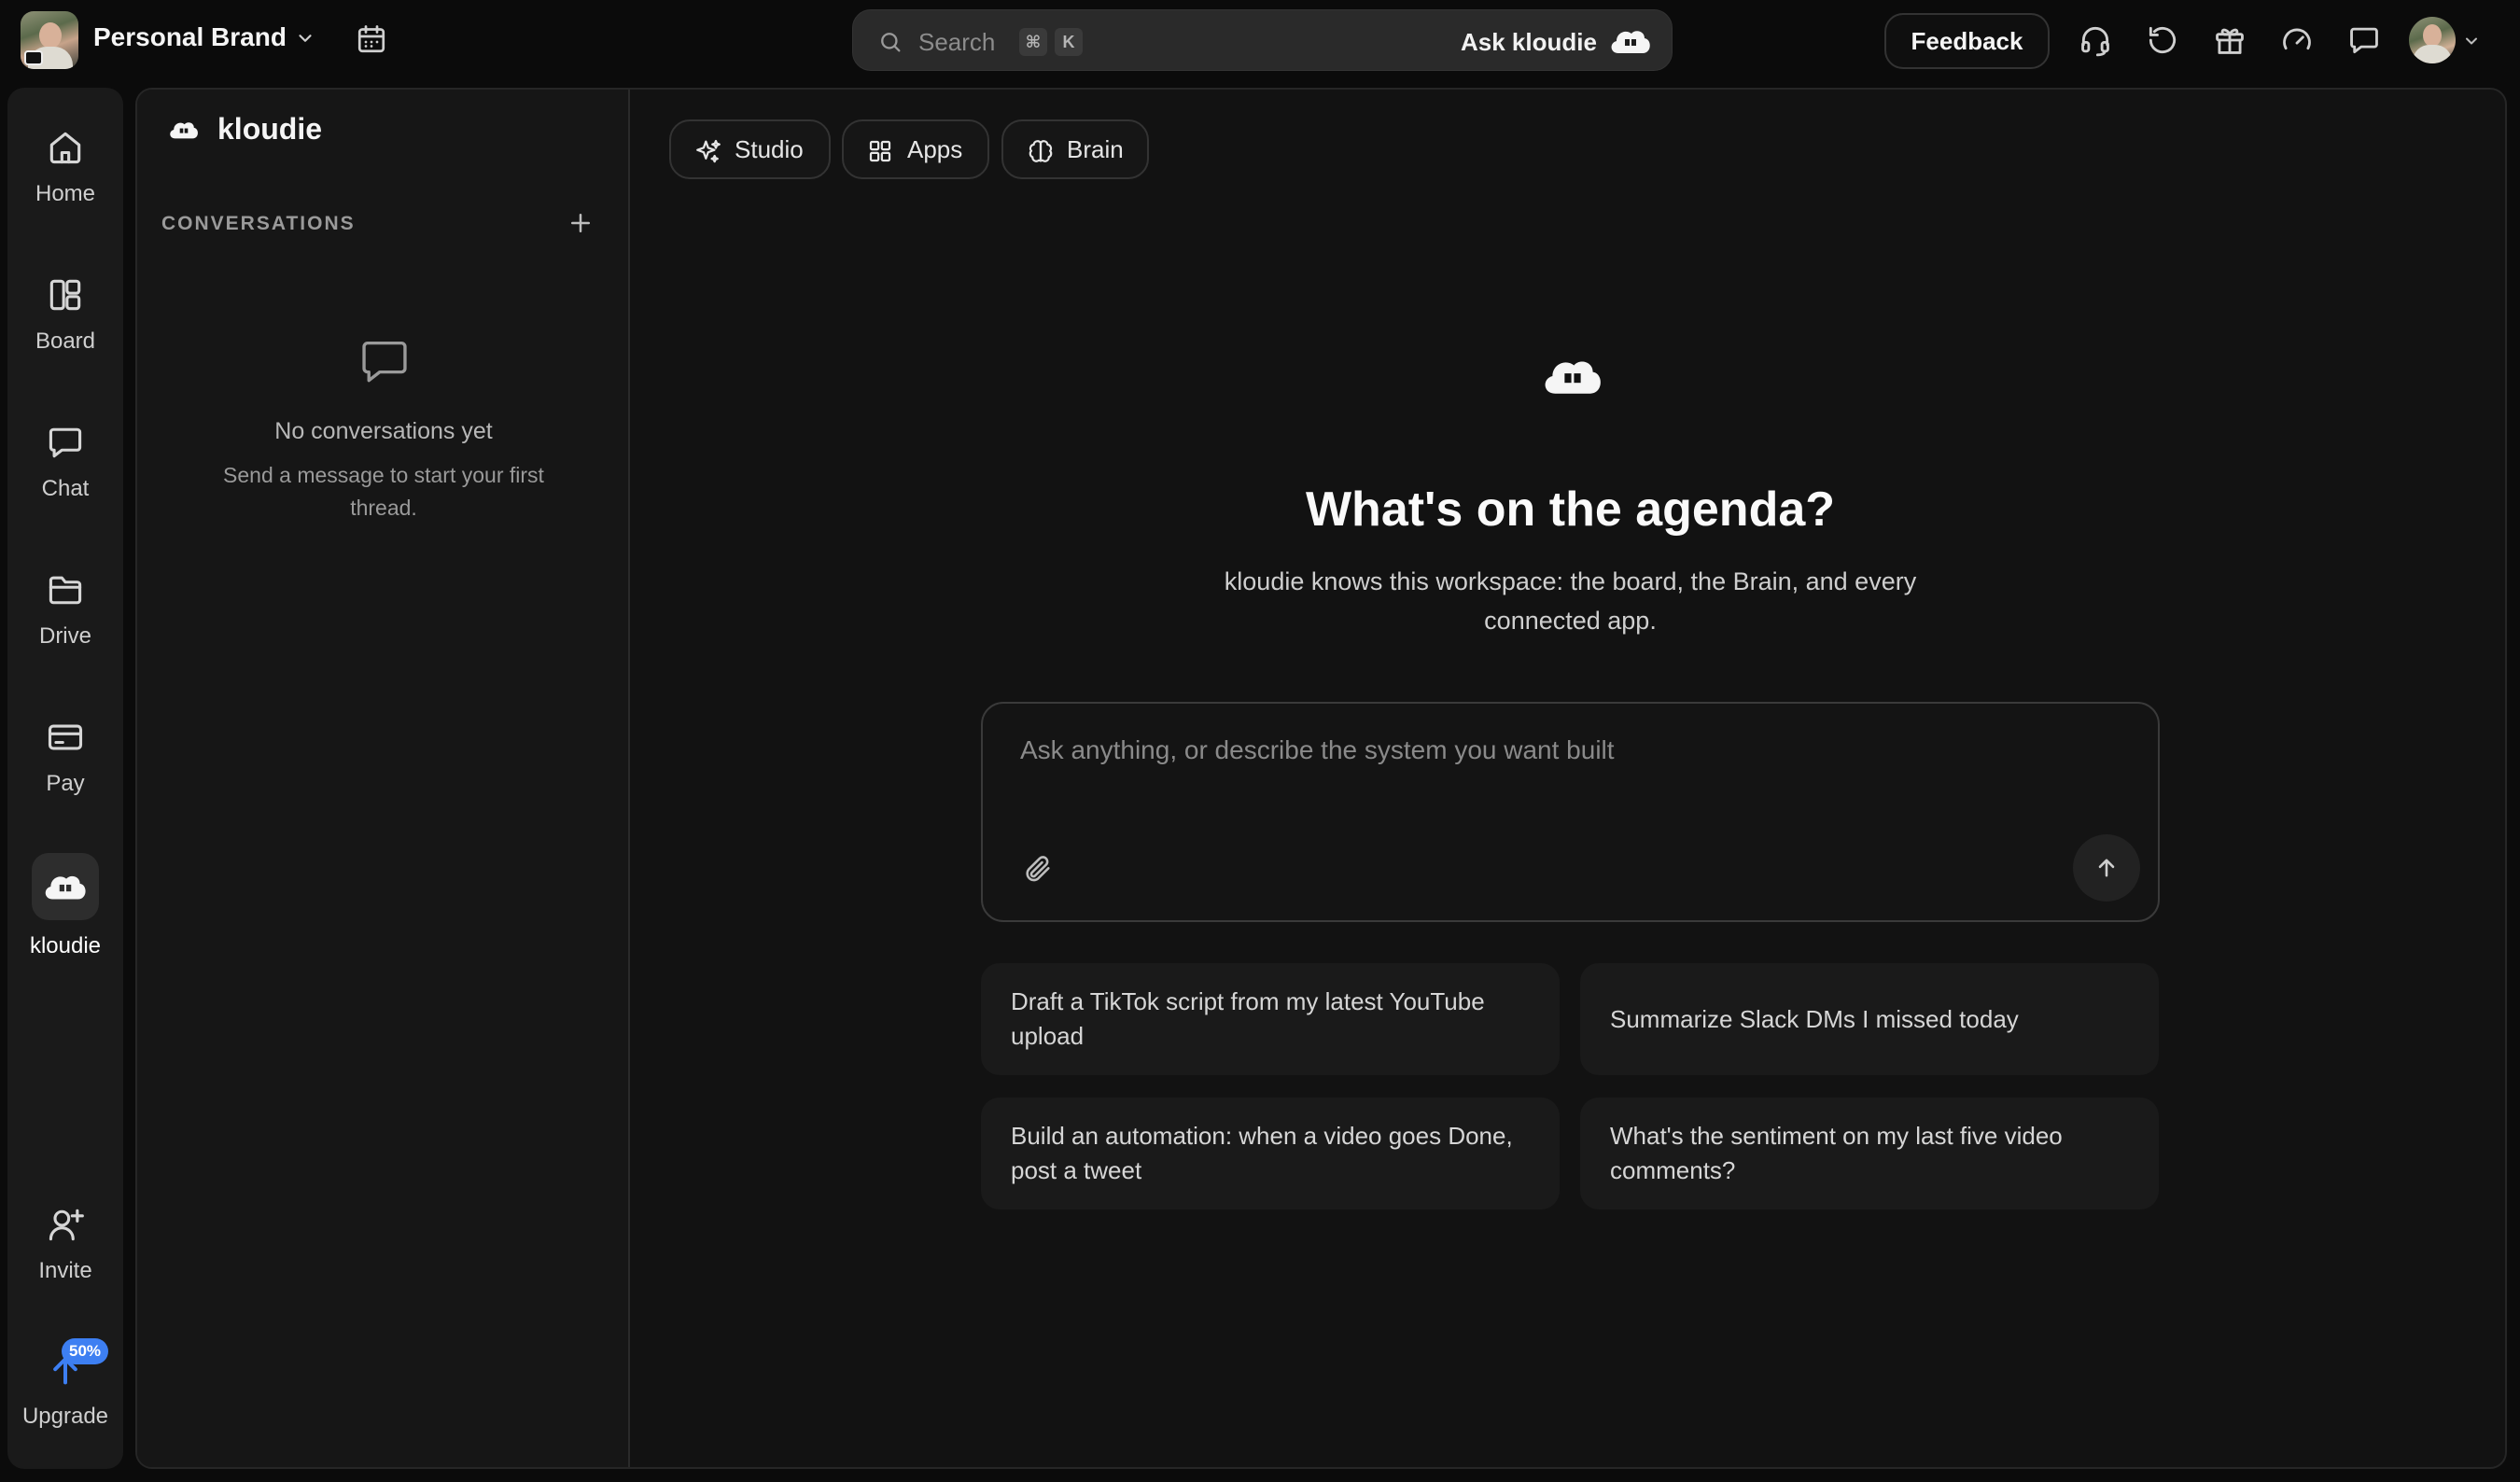 The width and height of the screenshot is (2520, 1482). Describe the element at coordinates (2432, 40) in the screenshot. I see `user-avatar` at that location.